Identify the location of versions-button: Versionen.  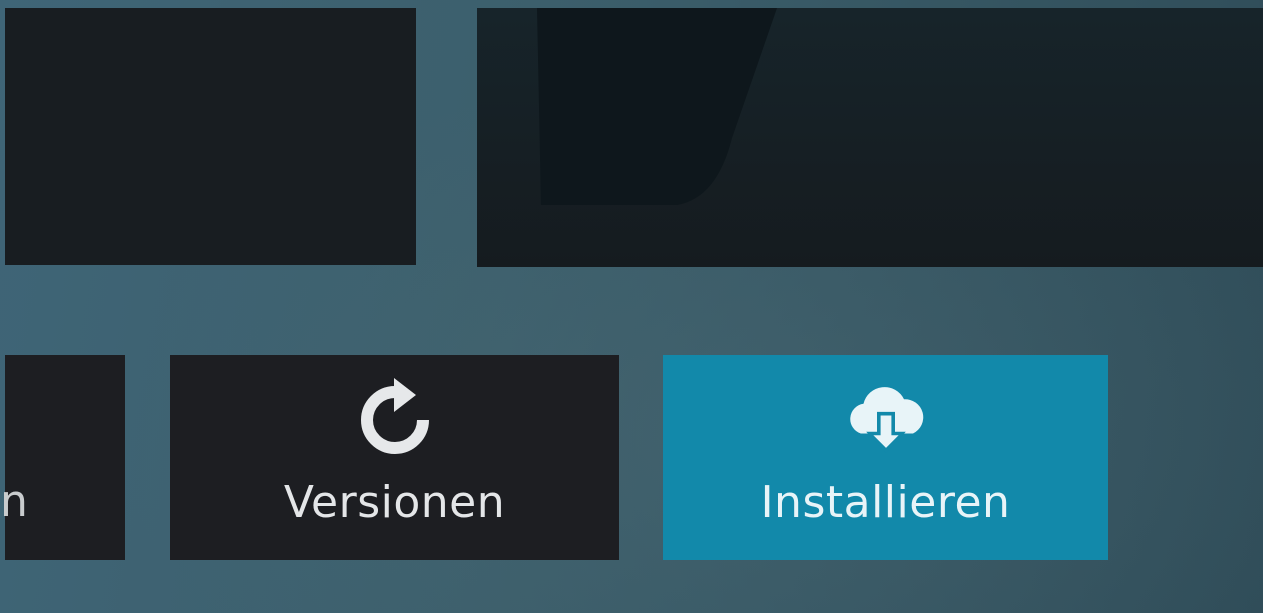
(394, 457).